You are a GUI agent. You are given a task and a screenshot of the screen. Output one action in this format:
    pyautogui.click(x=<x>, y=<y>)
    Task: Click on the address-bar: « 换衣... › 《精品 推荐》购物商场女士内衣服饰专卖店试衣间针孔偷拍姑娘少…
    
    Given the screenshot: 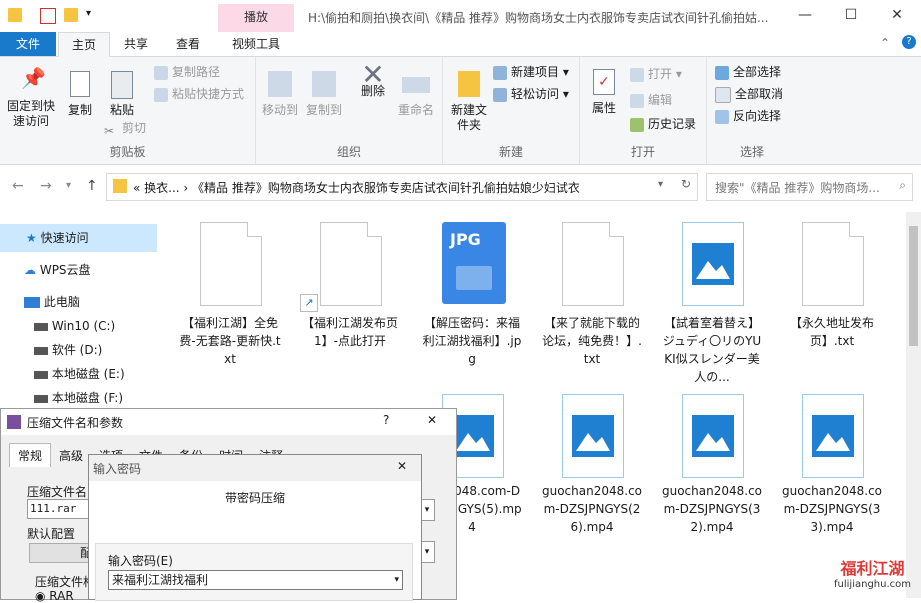 What is the action you would take?
    pyautogui.click(x=402, y=187)
    